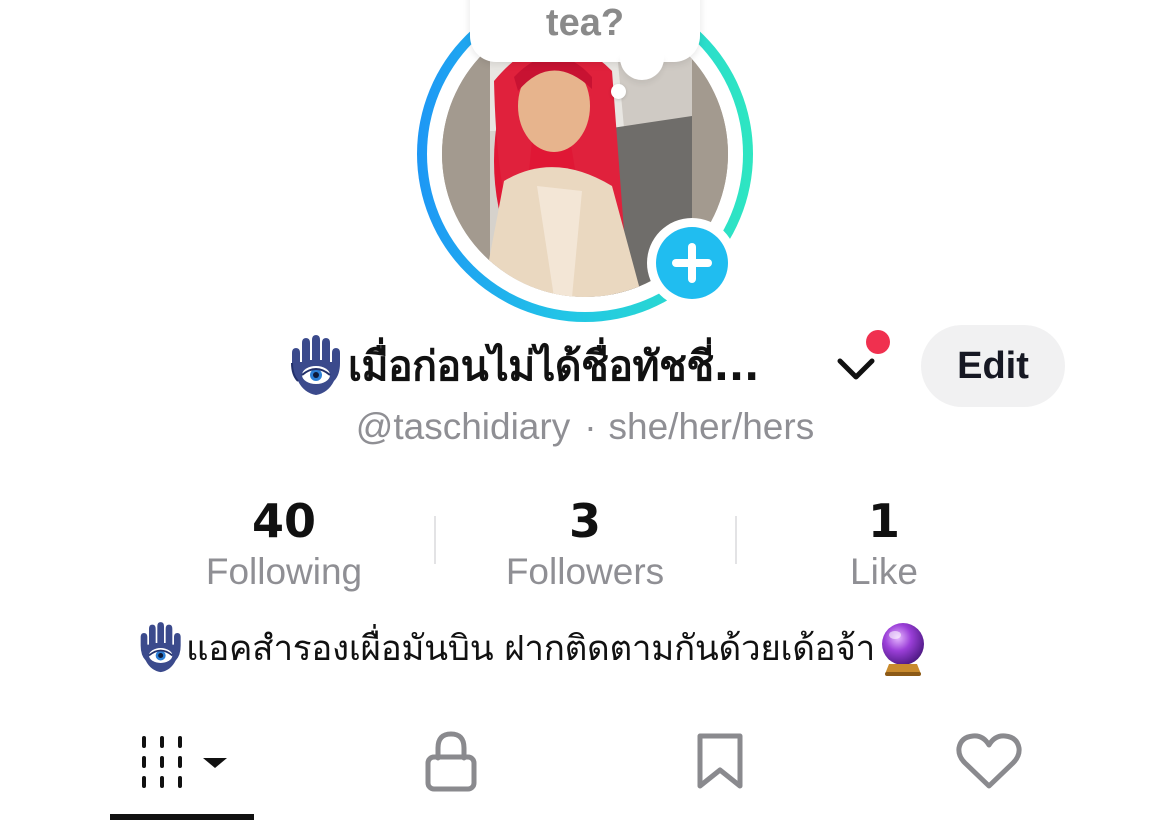 The width and height of the screenshot is (1170, 820). What do you see at coordinates (585, 571) in the screenshot?
I see `followers-label: Followers` at bounding box center [585, 571].